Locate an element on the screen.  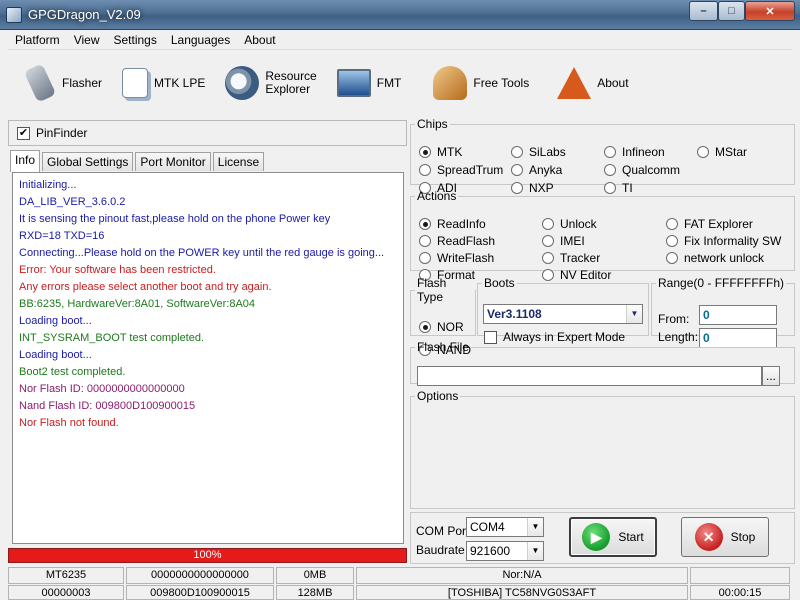
chip-label: Anyka is located at coordinates (546, 170).